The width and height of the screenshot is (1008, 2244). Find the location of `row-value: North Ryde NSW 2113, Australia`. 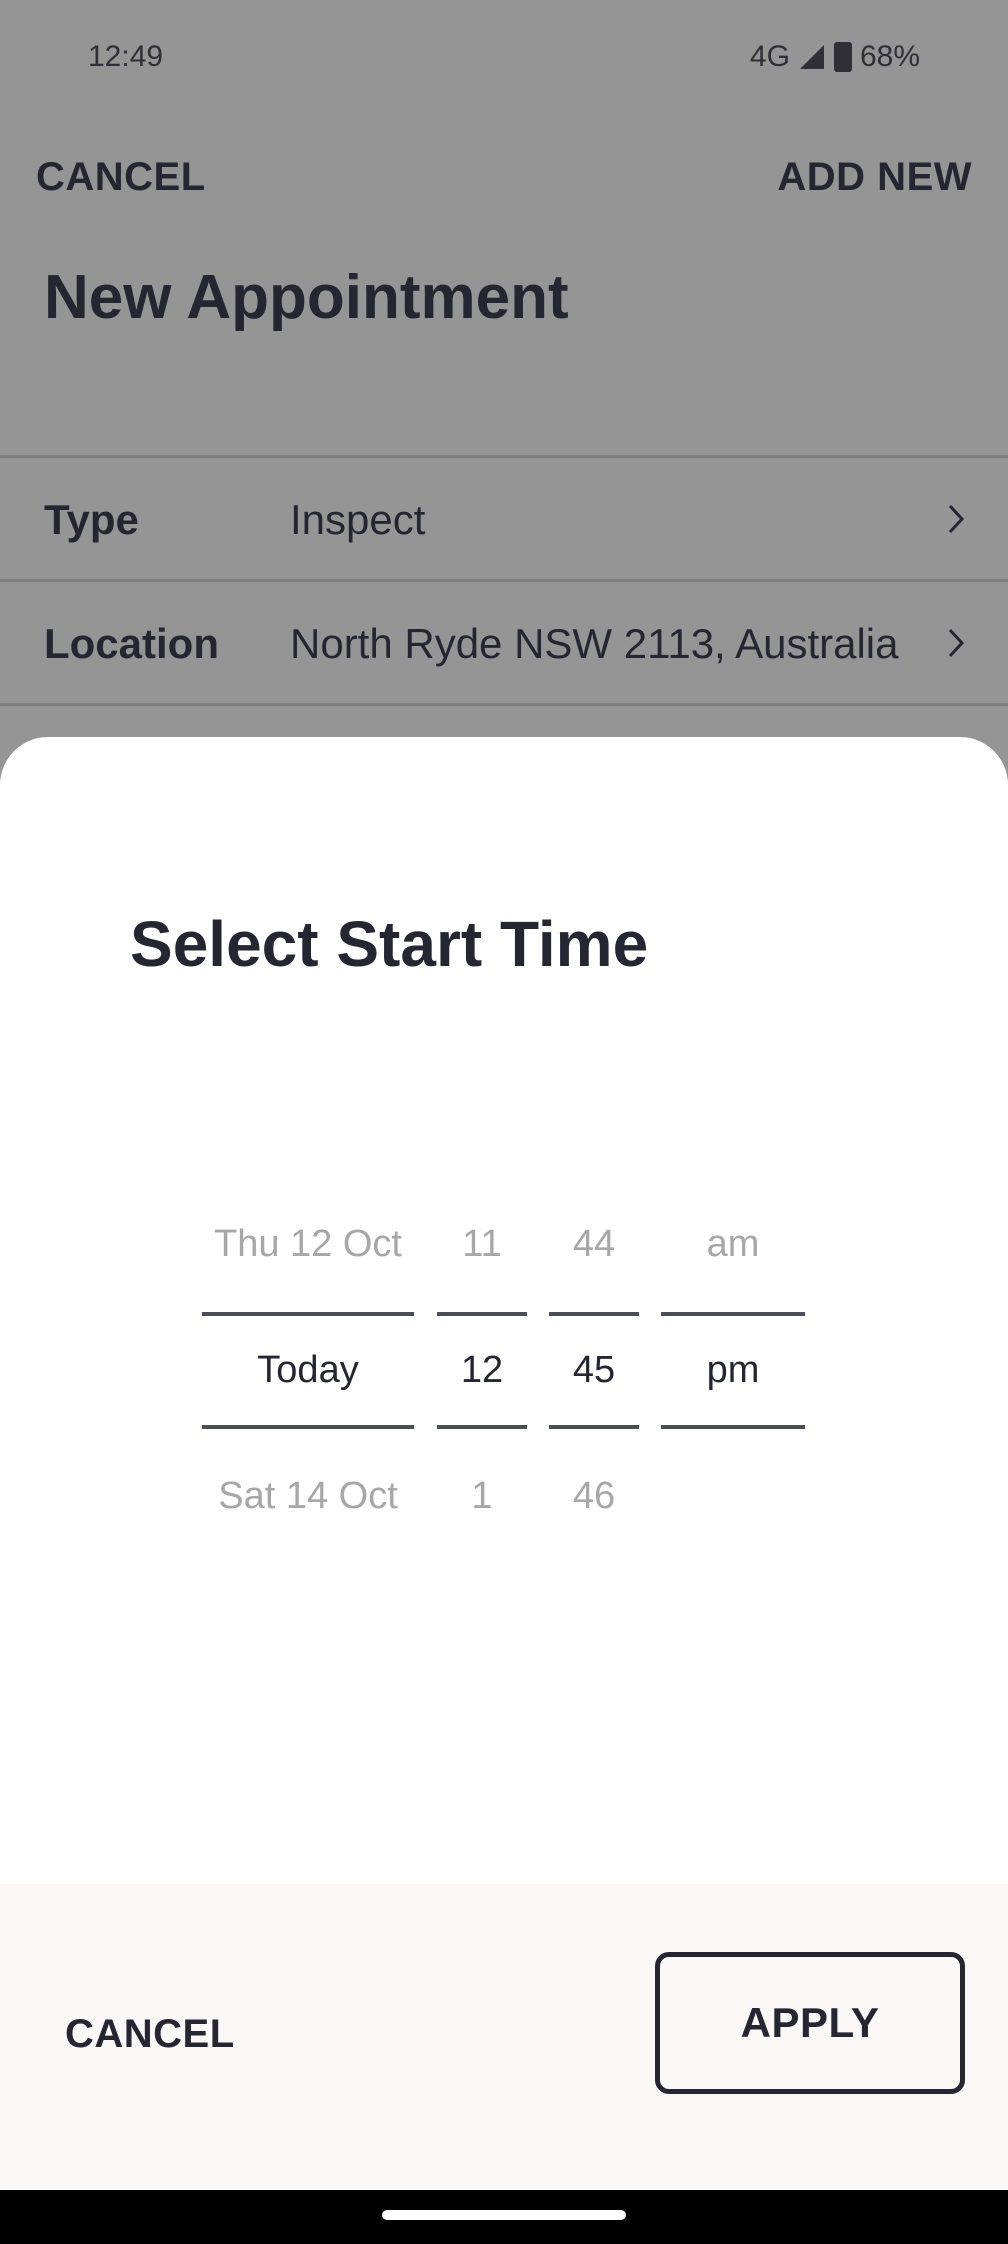

row-value: North Ryde NSW 2113, Australia is located at coordinates (594, 643).